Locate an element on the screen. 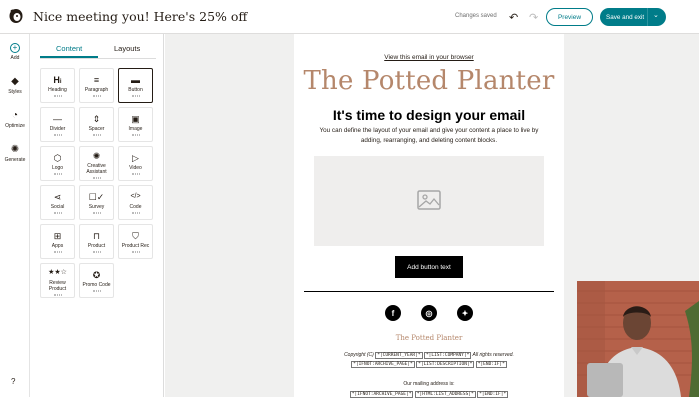  block-code: </> Code is located at coordinates (135, 202).